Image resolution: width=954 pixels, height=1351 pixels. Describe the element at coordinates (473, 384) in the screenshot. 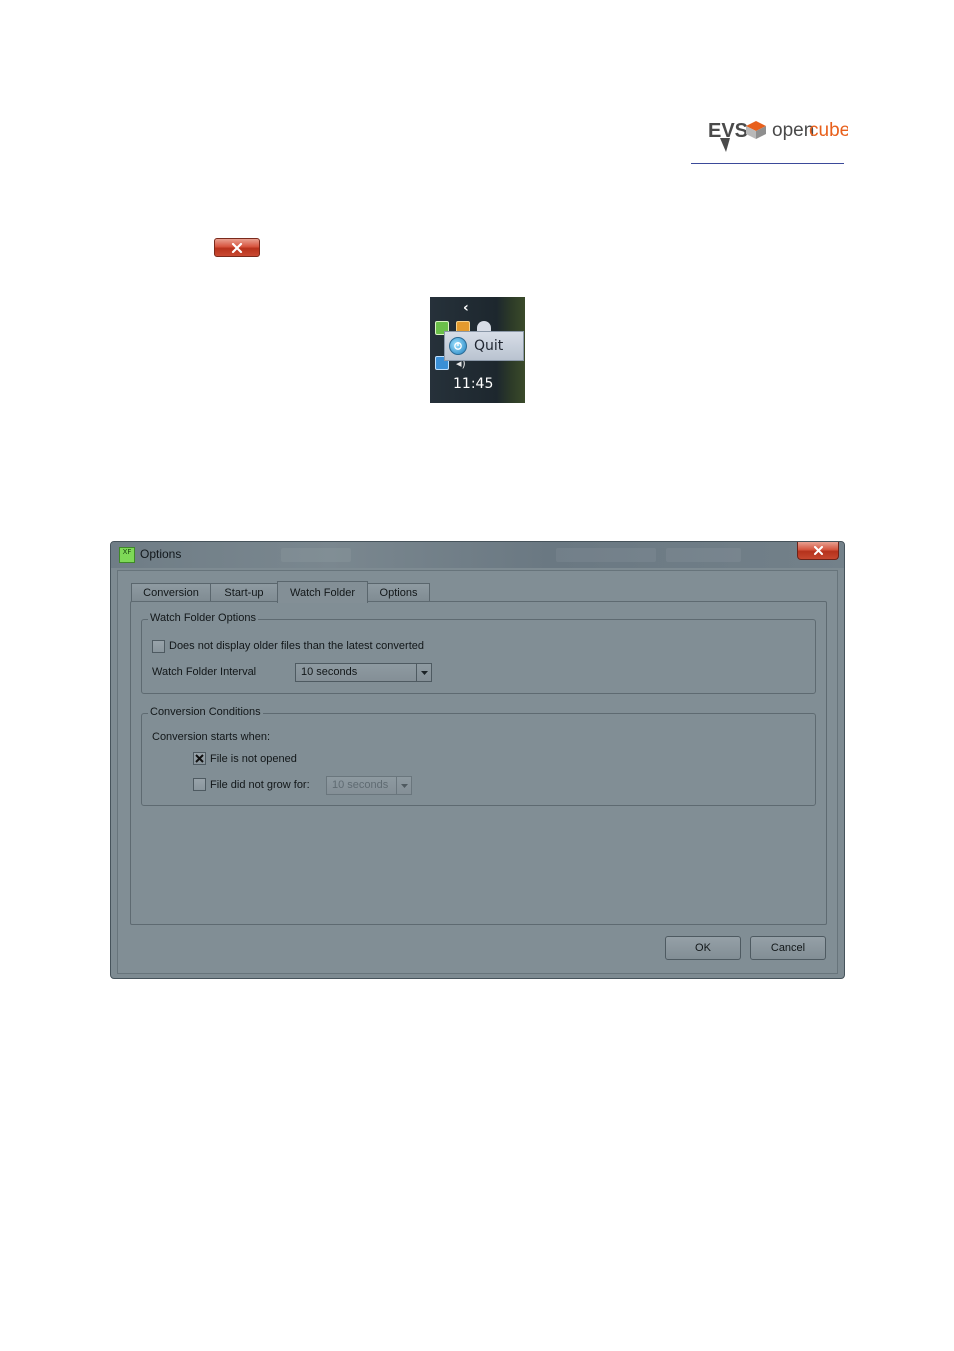

I see `tray-clock: 11:45` at that location.